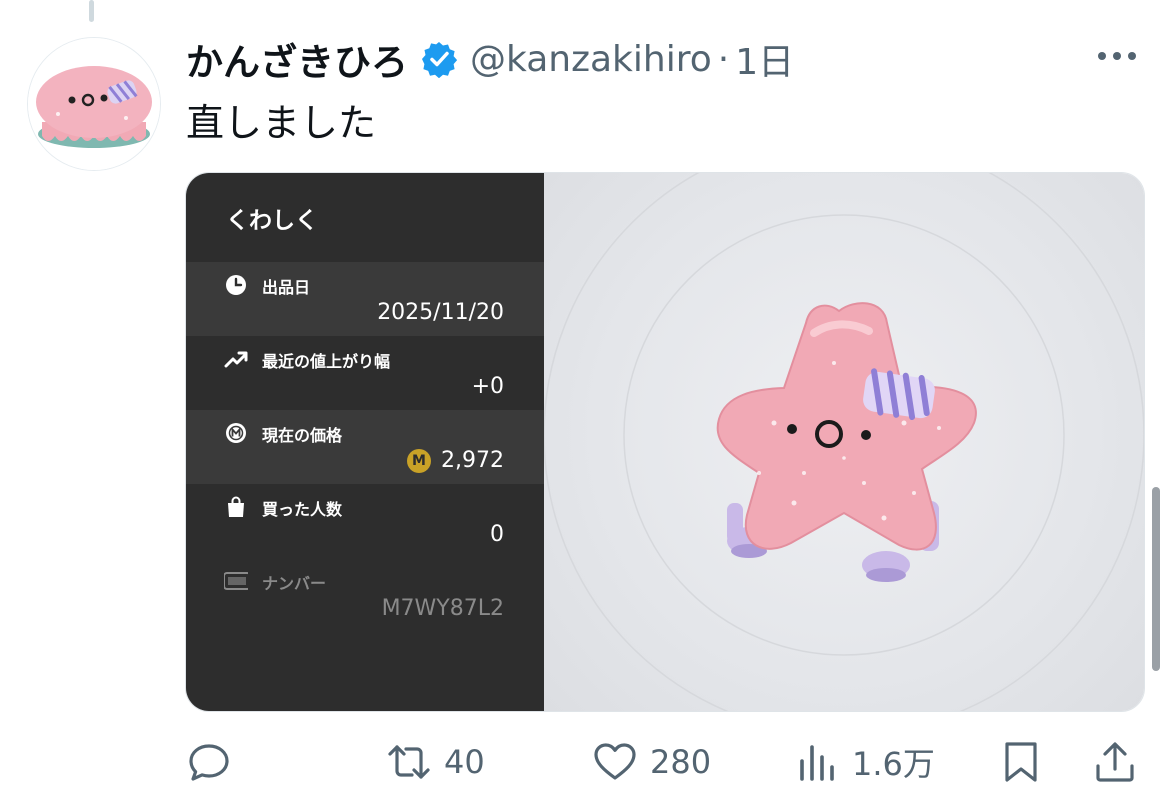 This screenshot has height=808, width=1170. Describe the element at coordinates (817, 763) in the screenshot. I see `views-icon` at that location.